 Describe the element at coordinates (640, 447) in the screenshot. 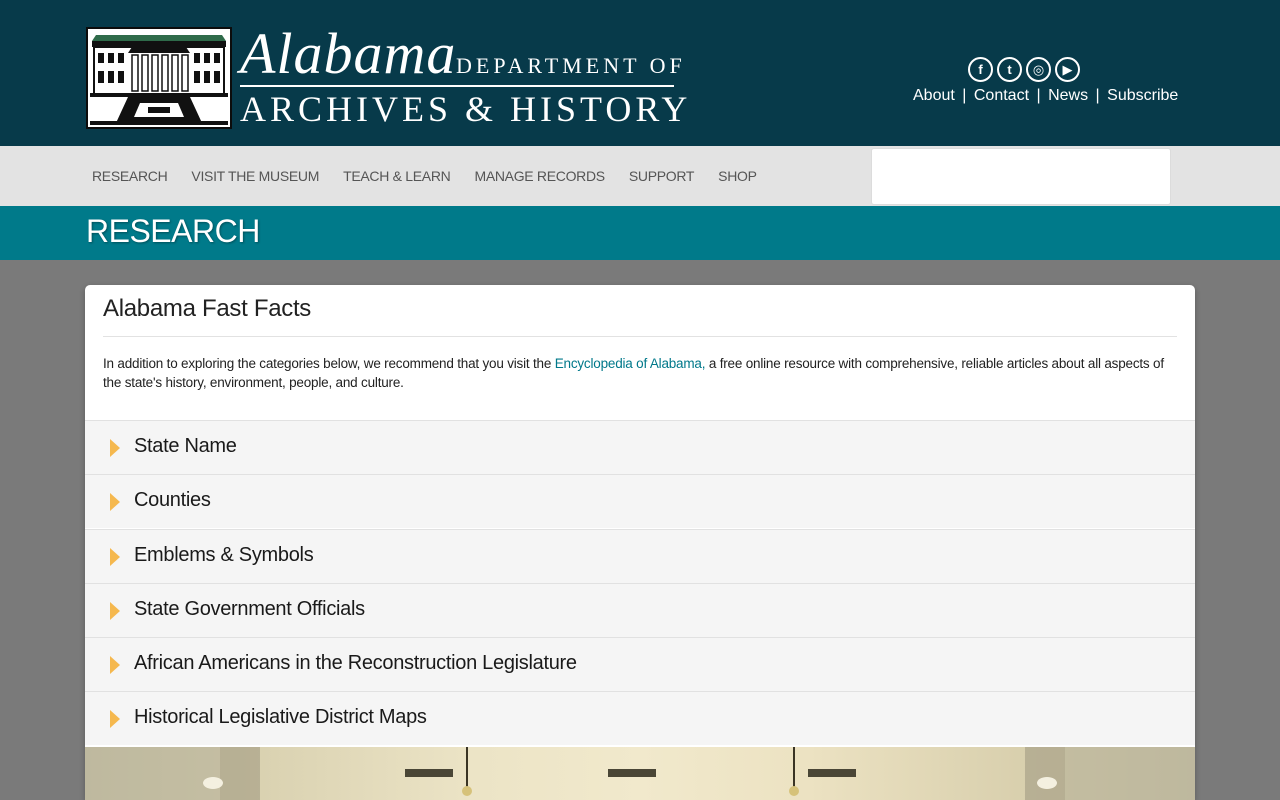

I see `accordion-item-state-name: State Name` at that location.